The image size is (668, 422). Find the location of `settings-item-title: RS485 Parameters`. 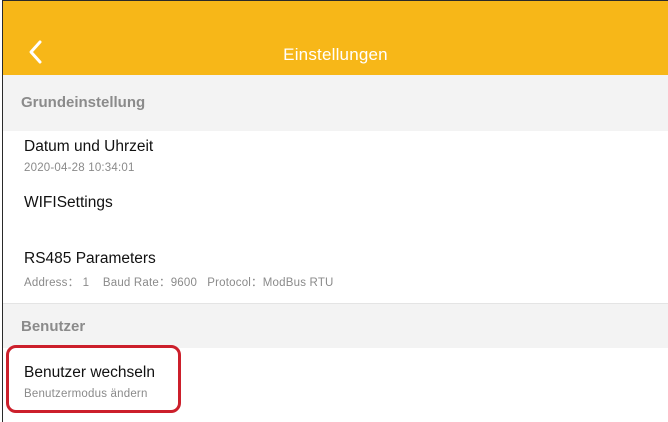

settings-item-title: RS485 Parameters is located at coordinates (90, 258).